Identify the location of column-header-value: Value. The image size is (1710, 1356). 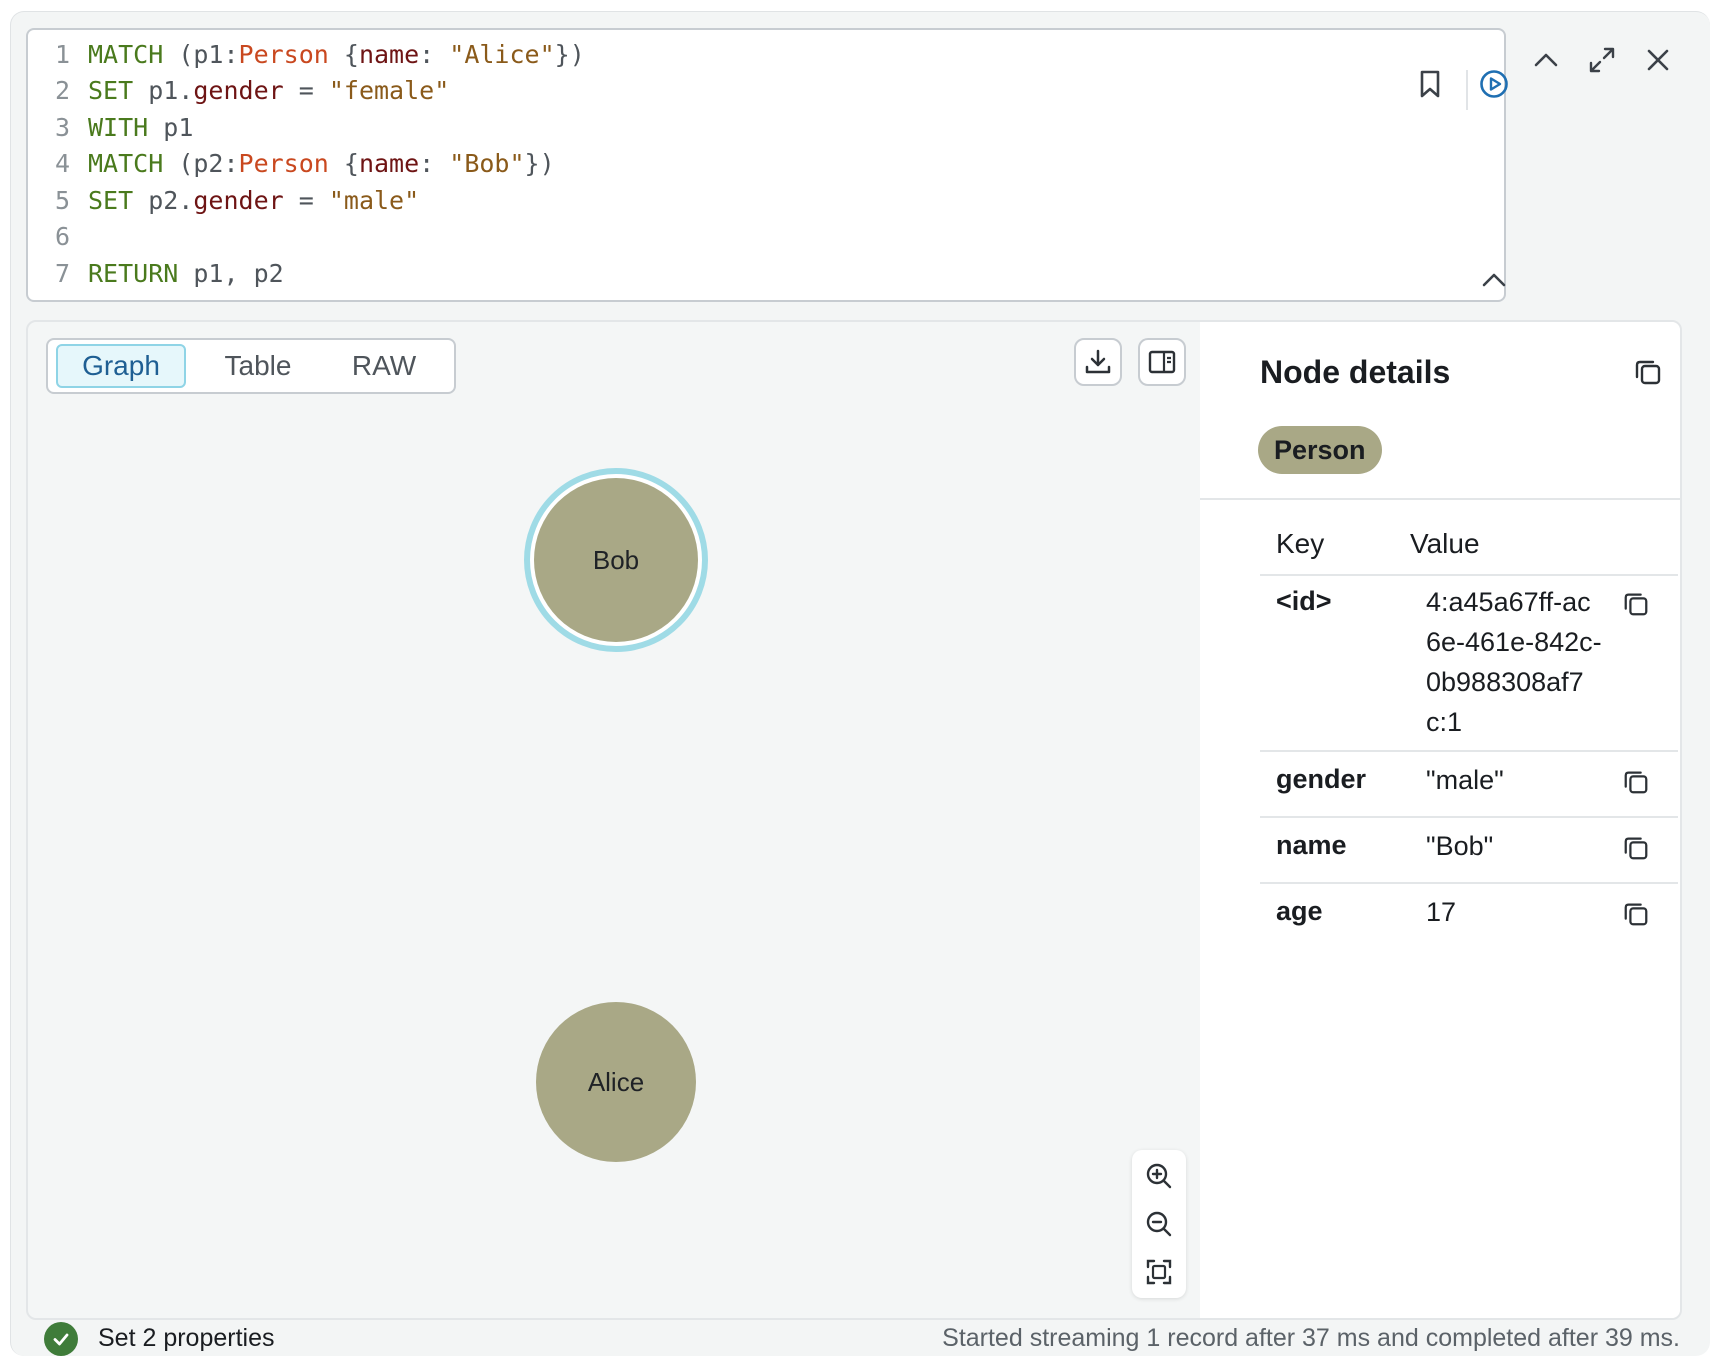
(1445, 543).